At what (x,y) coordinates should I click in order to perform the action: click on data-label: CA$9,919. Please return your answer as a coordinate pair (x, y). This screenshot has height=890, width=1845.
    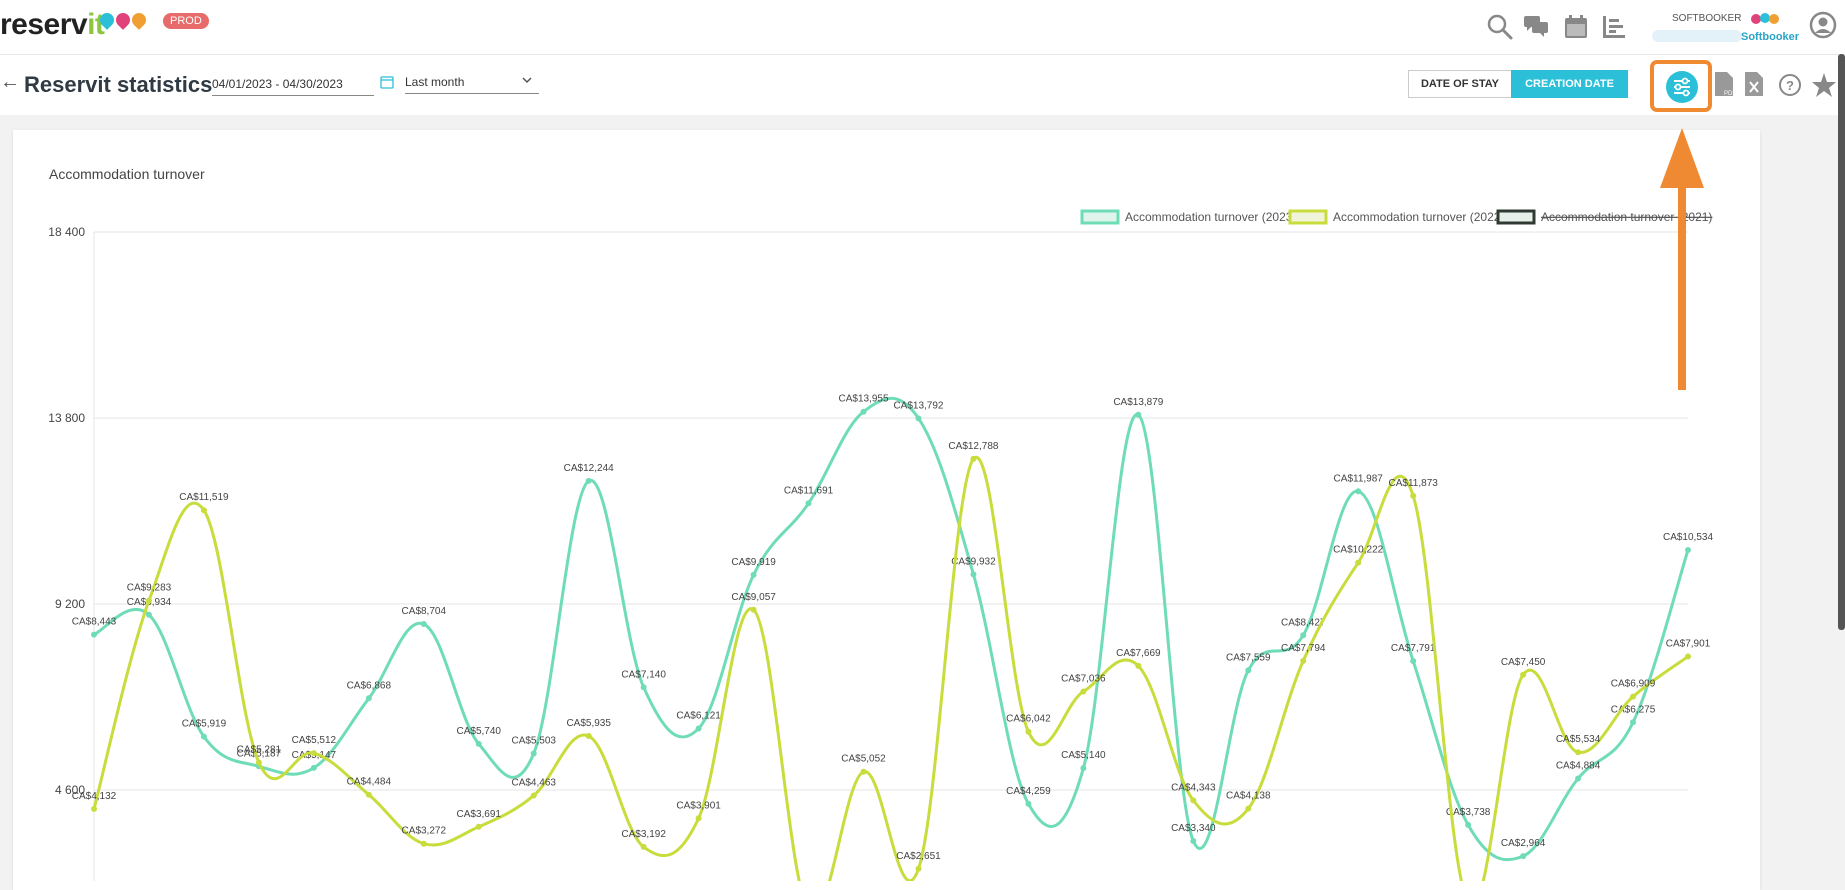
    Looking at the image, I should click on (753, 562).